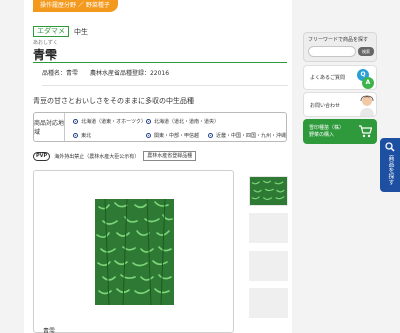 The image size is (400, 333). Describe the element at coordinates (51, 31) in the screenshot. I see `category-tag: エダマメ` at that location.